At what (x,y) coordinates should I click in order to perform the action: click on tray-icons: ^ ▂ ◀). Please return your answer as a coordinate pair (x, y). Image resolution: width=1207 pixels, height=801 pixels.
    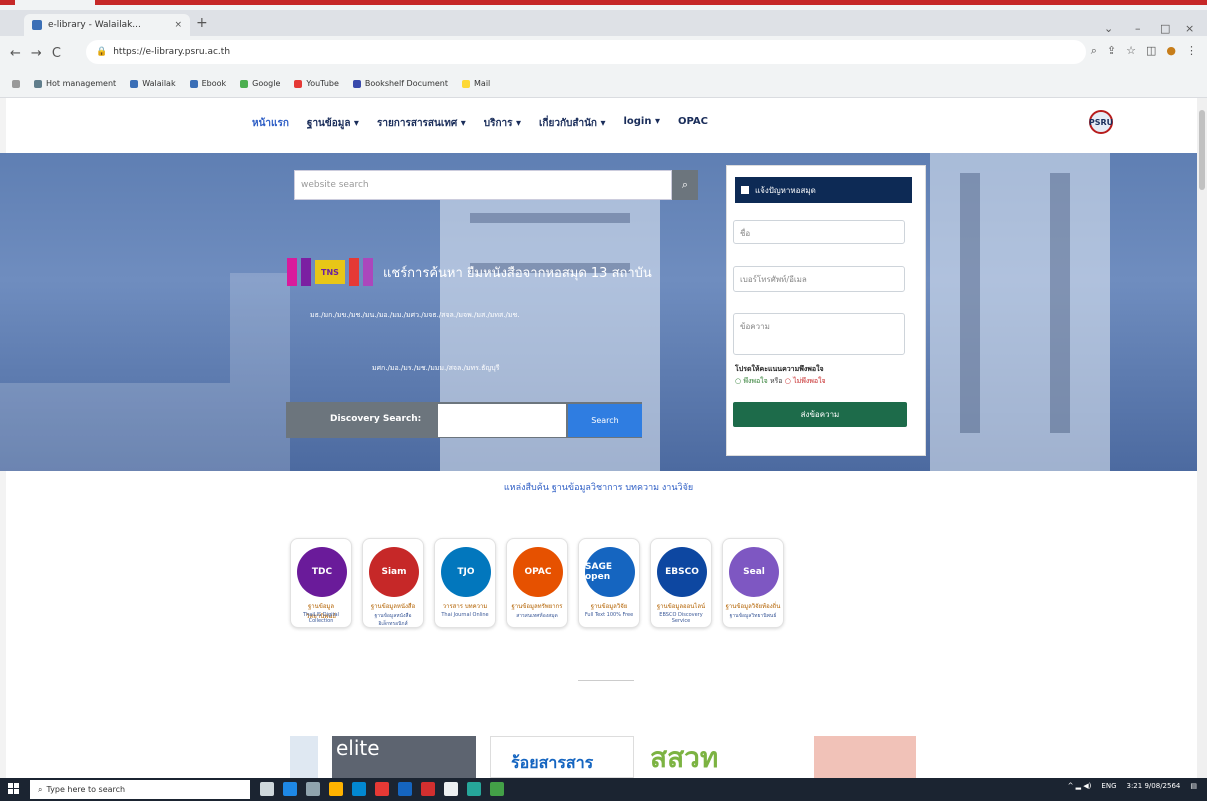
    Looking at the image, I should click on (1080, 786).